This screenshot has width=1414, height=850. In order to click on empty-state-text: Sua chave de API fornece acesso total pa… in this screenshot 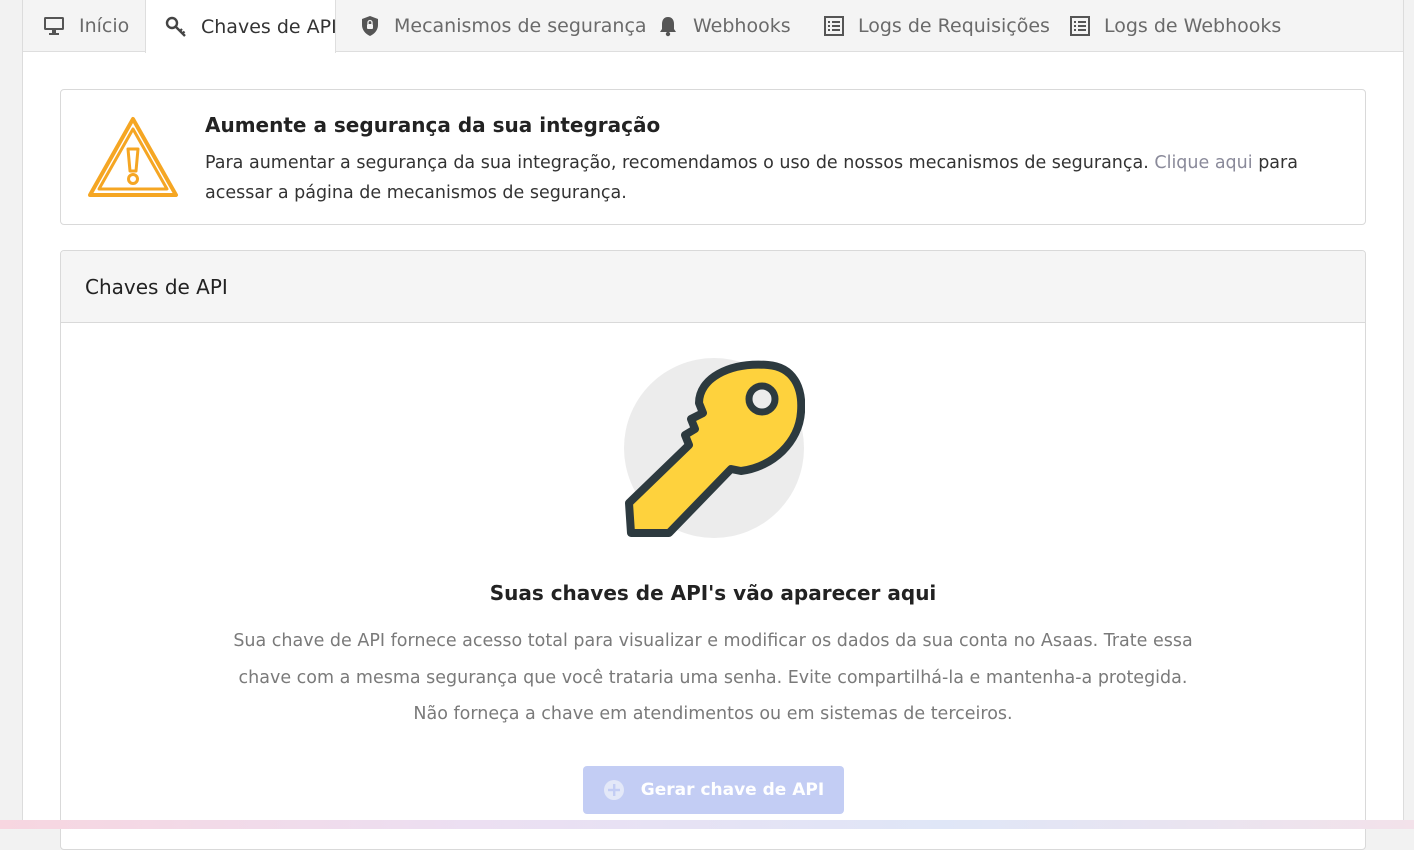, I will do `click(713, 677)`.